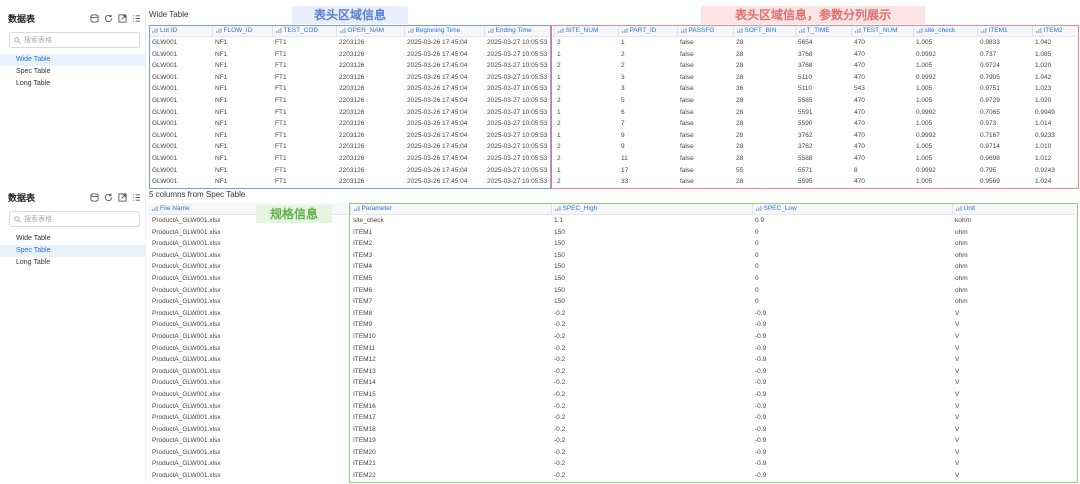  I want to click on table-row: ProductA_GLW001.xlsx ITEM14 -0.2 -0.9 V, so click(612, 383).